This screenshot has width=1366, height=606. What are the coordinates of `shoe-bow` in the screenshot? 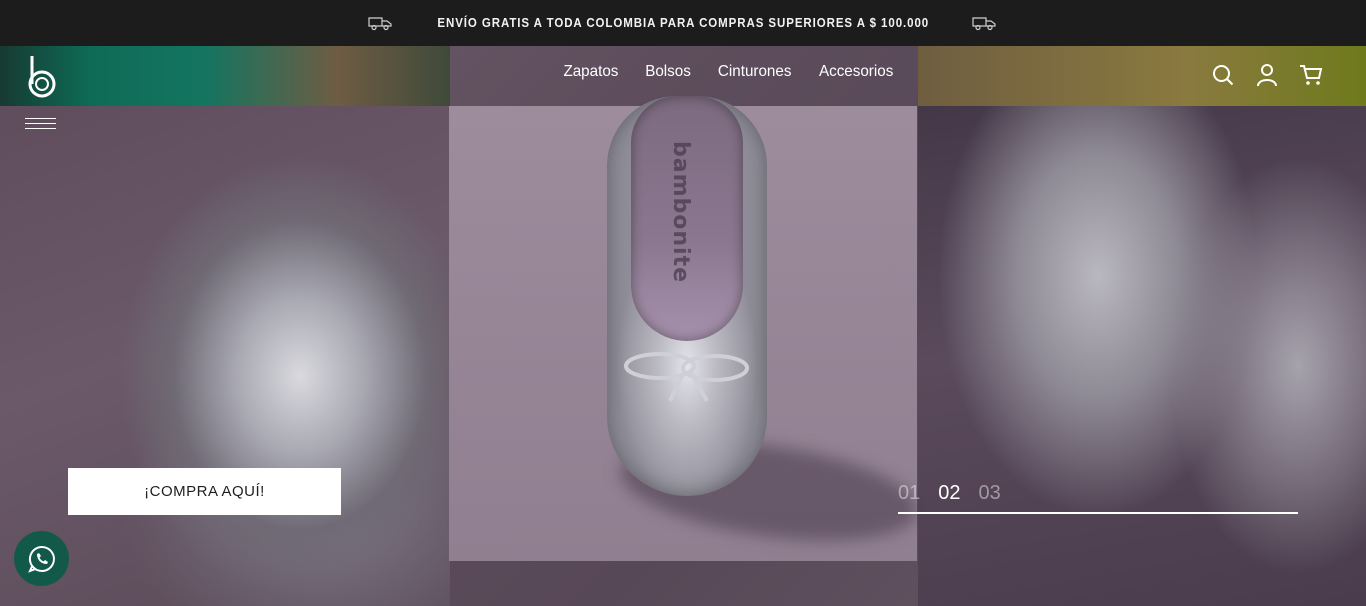 It's located at (686, 377).